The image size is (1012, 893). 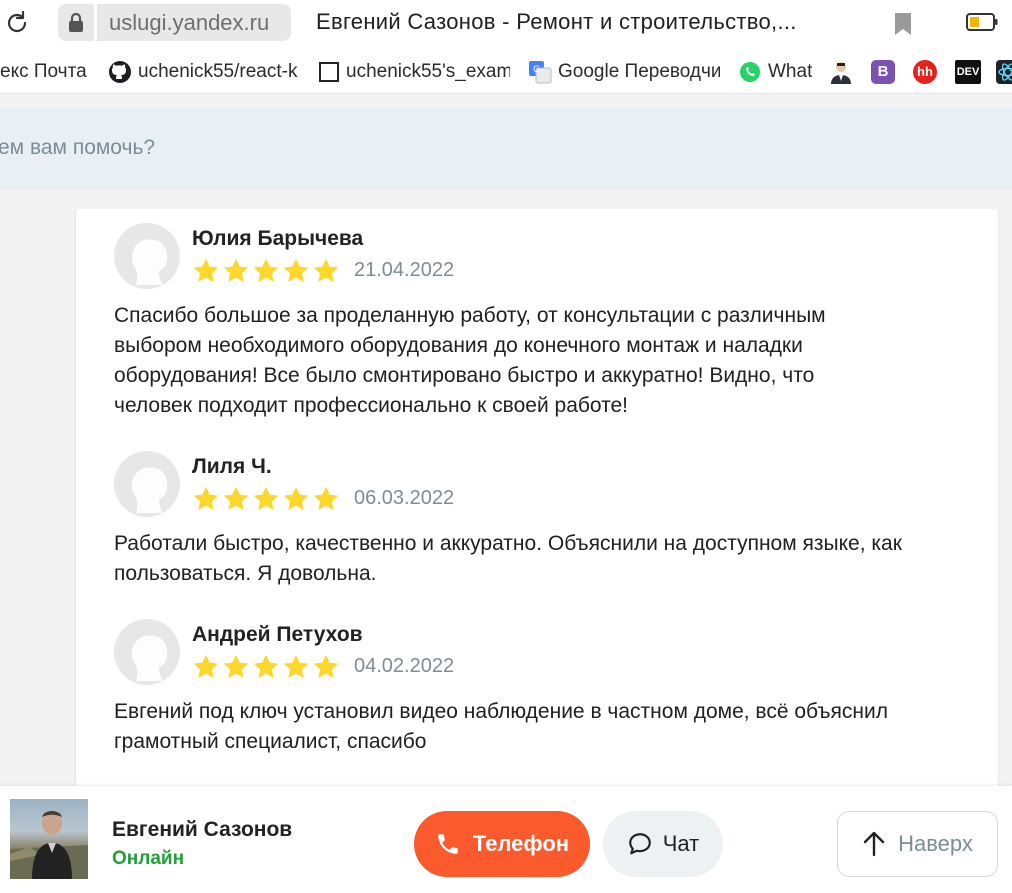 I want to click on bookmark-dev: DEV, so click(x=968, y=72).